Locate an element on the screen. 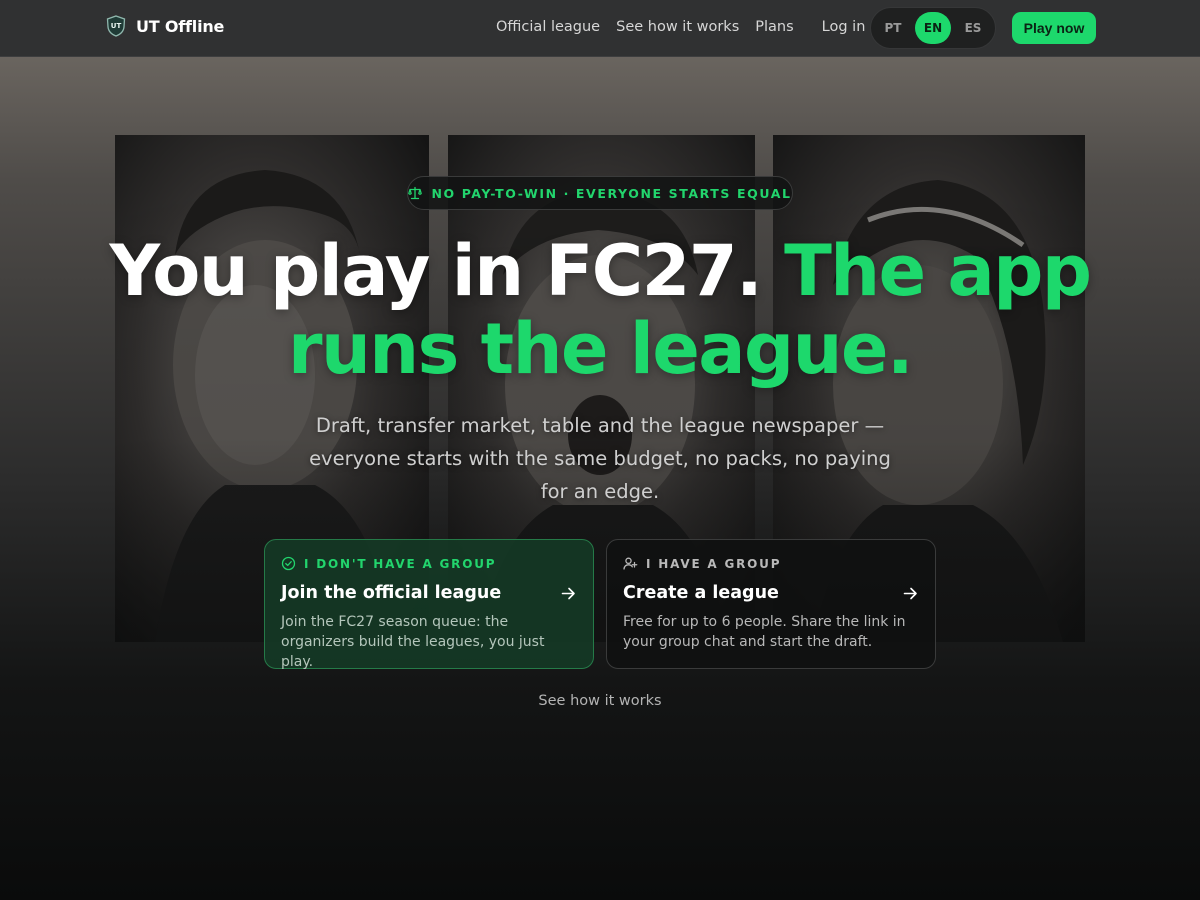 The width and height of the screenshot is (1200, 900). language-option-en: EN is located at coordinates (933, 28).